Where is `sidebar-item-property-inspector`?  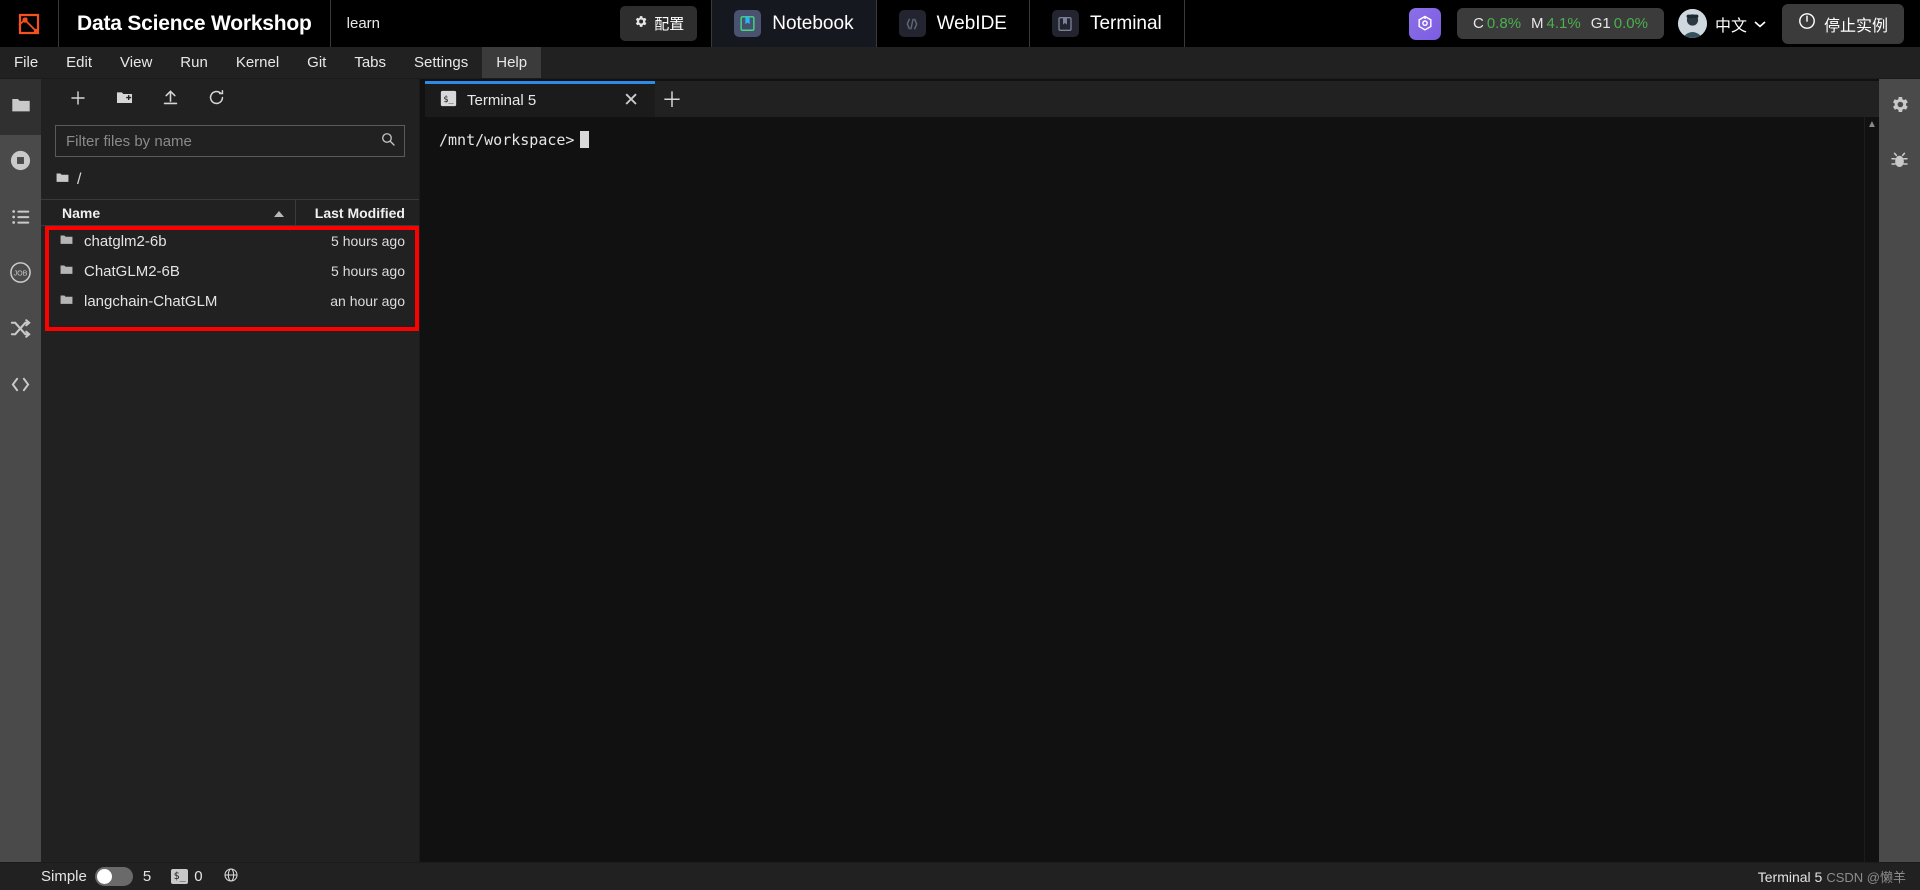 sidebar-item-property-inspector is located at coordinates (1899, 107).